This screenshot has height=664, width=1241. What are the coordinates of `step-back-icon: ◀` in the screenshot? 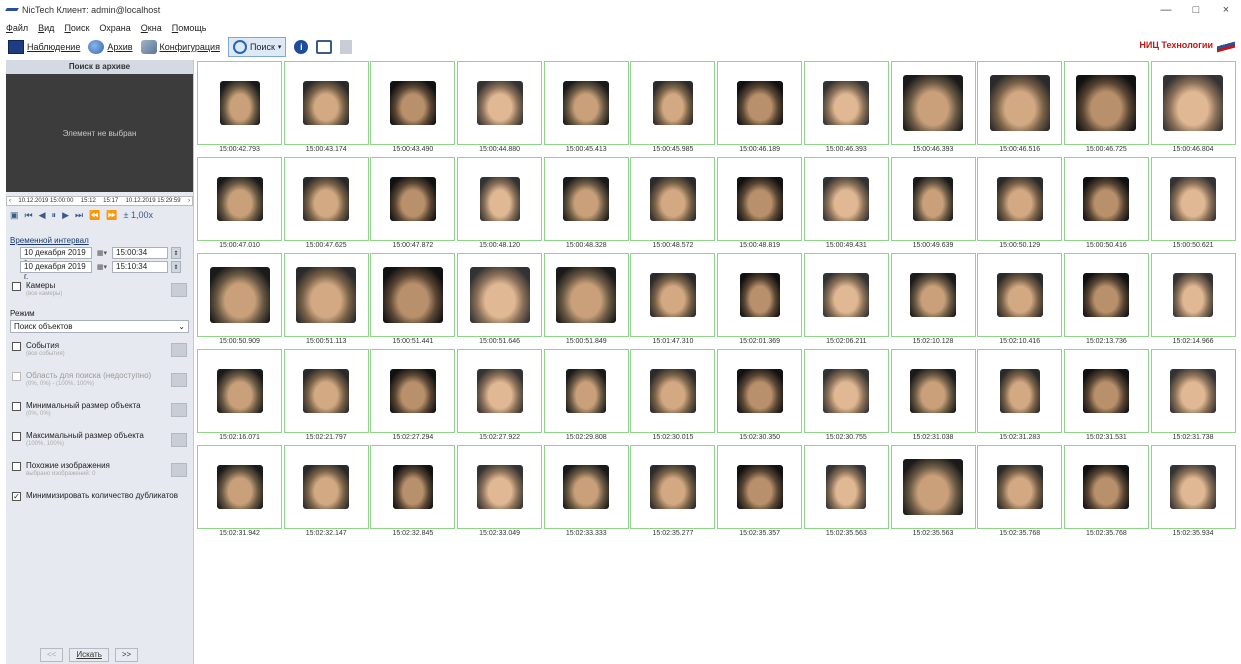 It's located at (42, 215).